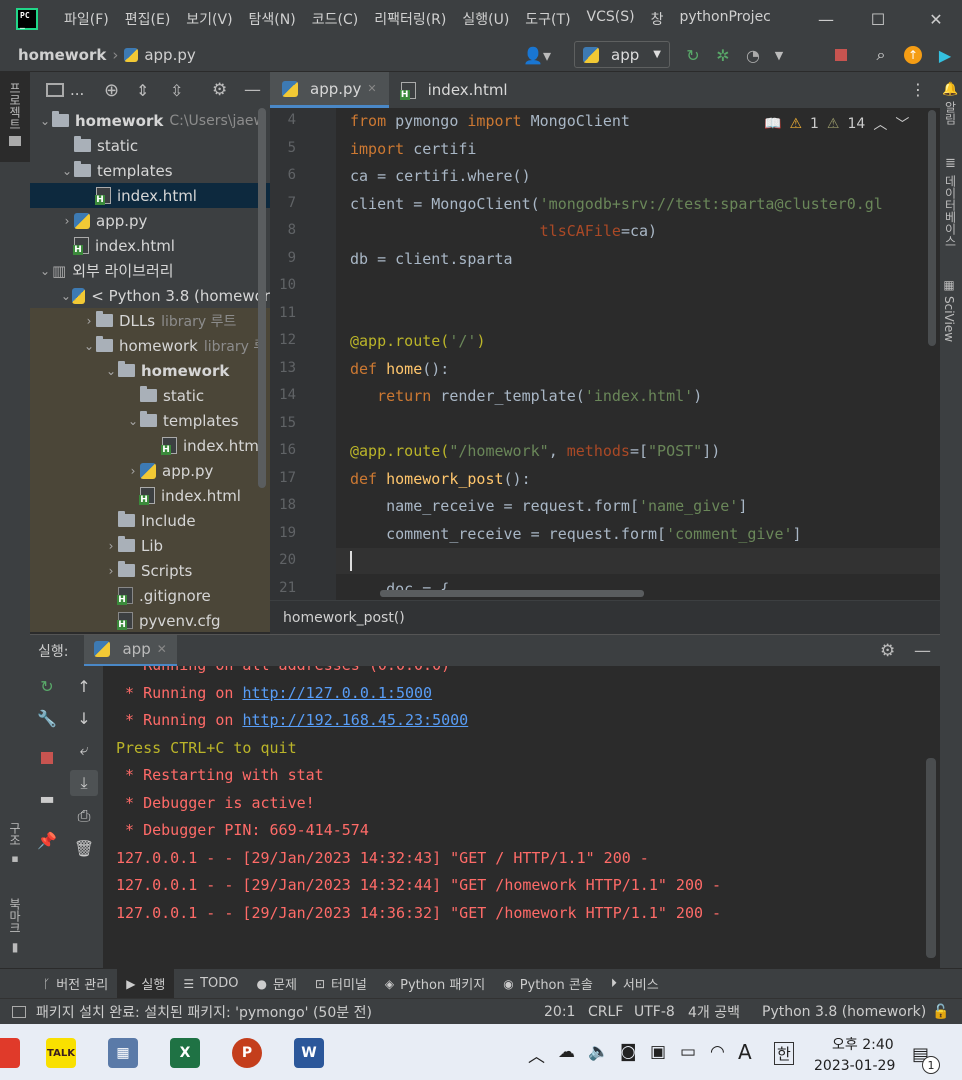  What do you see at coordinates (335, 19) in the screenshot?
I see `menu-item: 코드(C)` at bounding box center [335, 19].